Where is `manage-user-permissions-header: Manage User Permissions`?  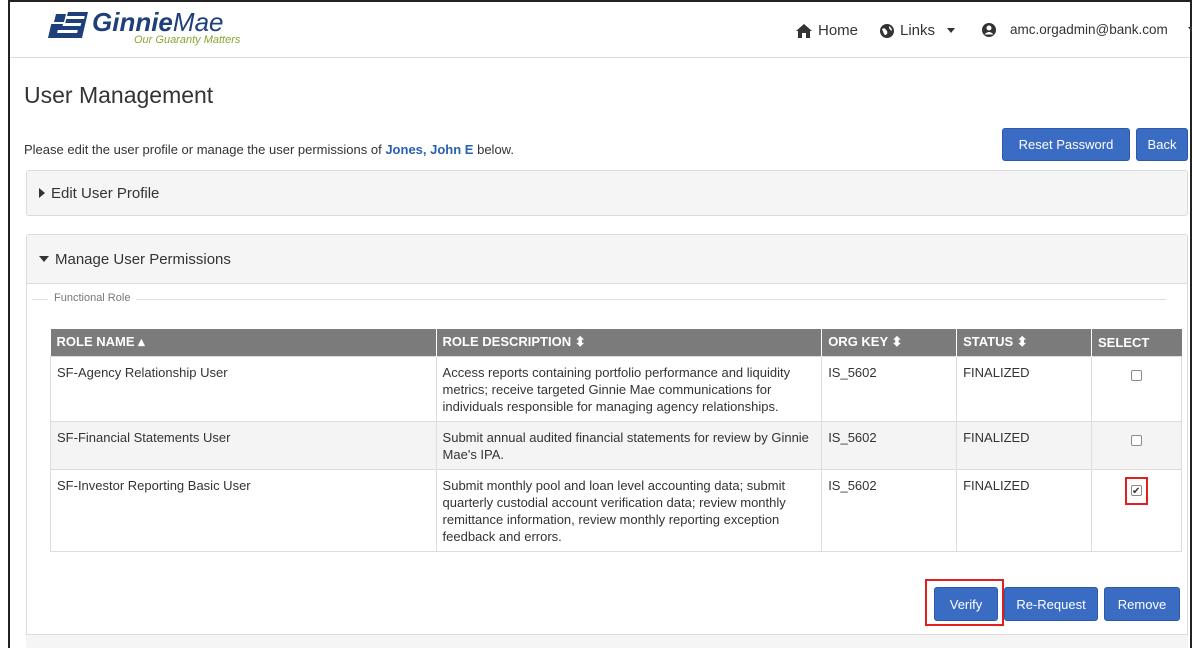
manage-user-permissions-header: Manage User Permissions is located at coordinates (607, 259).